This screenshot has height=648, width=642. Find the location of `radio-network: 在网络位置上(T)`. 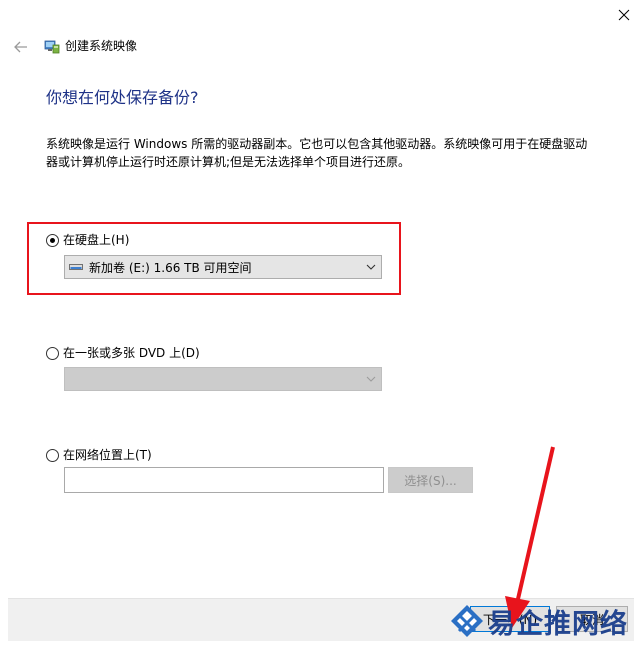

radio-network: 在网络位置上(T) is located at coordinates (99, 455).